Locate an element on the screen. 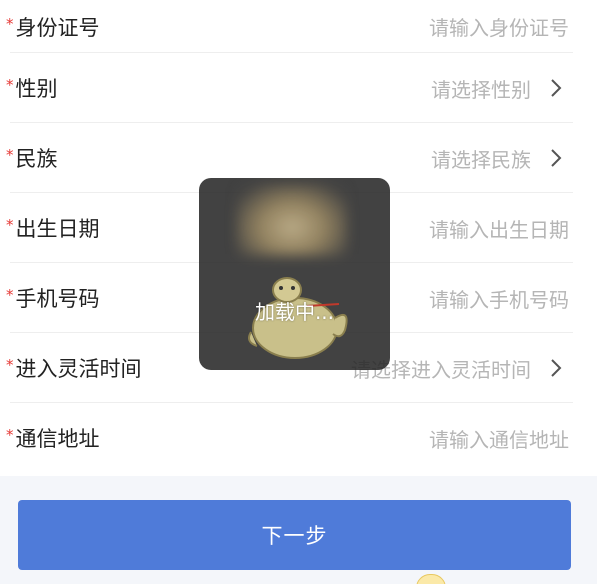 Image resolution: width=597 pixels, height=584 pixels. field-gender: * 性别 请选择性别 is located at coordinates (298, 88).